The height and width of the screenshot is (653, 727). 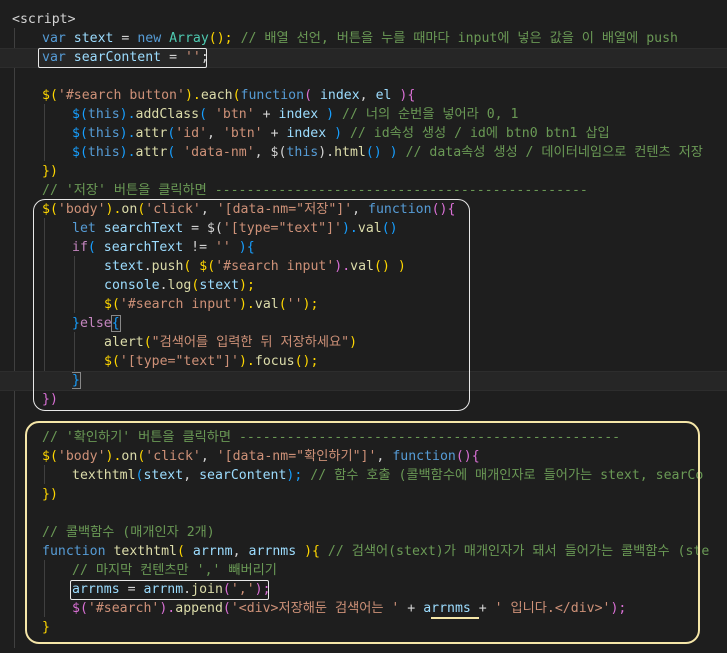 What do you see at coordinates (415, 285) in the screenshot?
I see `code-line-15: console.log(stext);` at bounding box center [415, 285].